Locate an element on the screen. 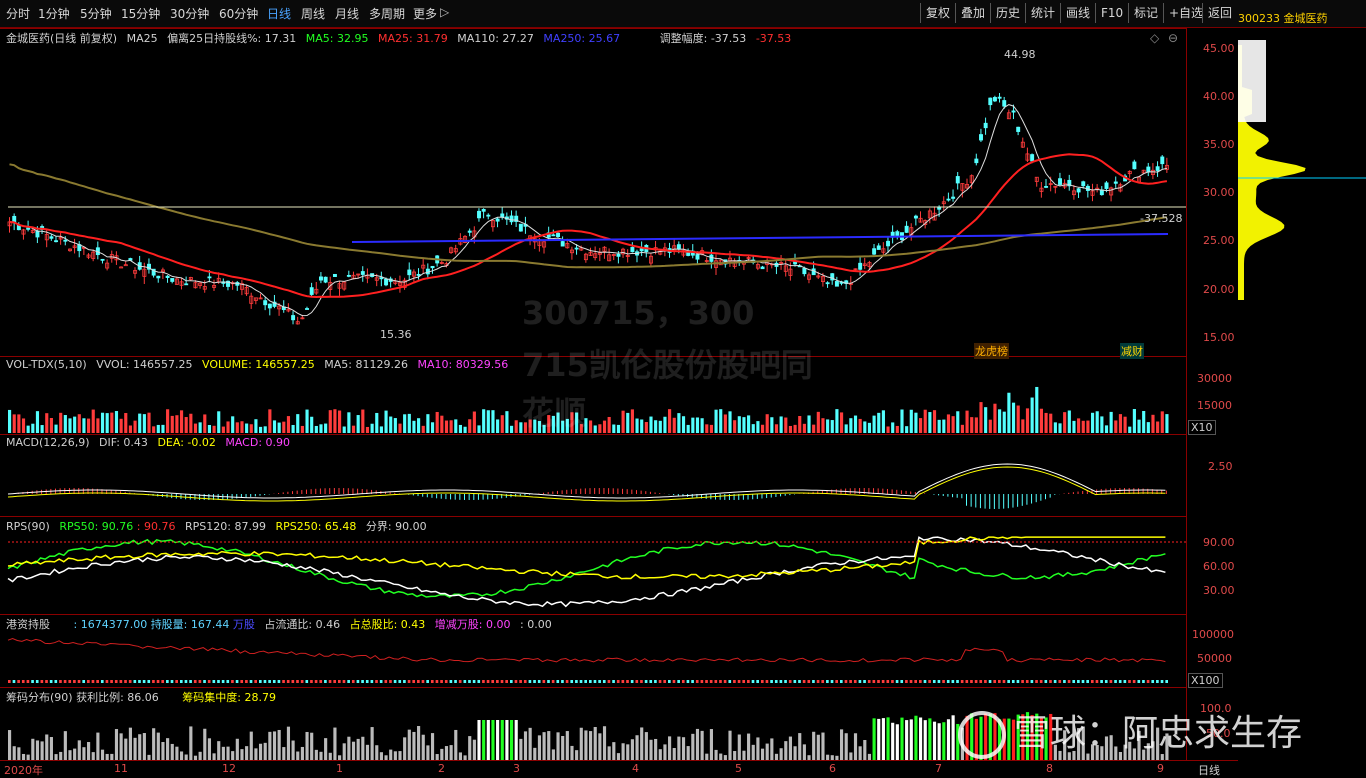  rps-y-tick: 60.00 is located at coordinates (1219, 566).